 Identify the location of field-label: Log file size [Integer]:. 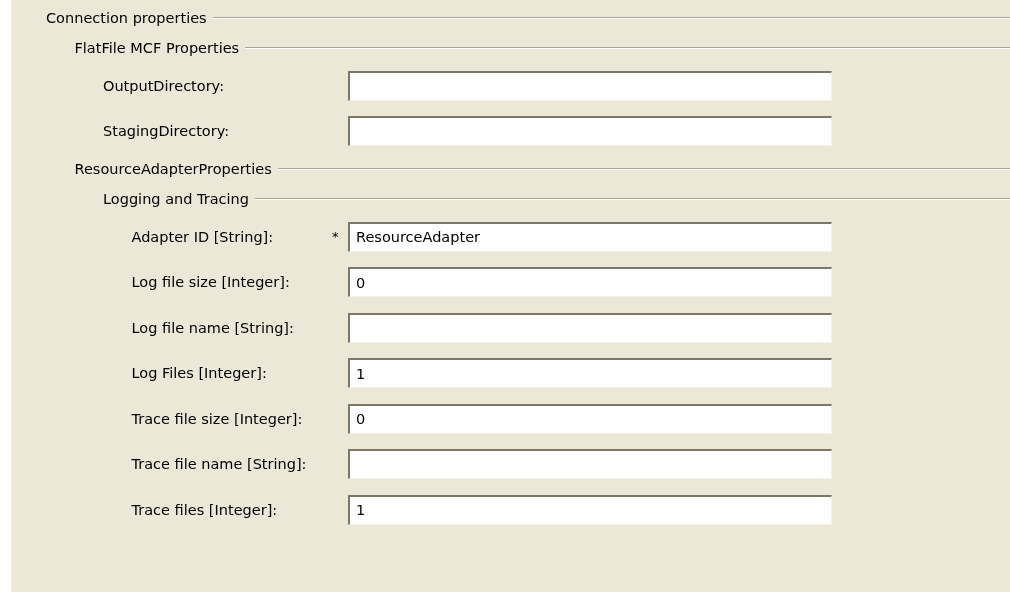
(211, 282).